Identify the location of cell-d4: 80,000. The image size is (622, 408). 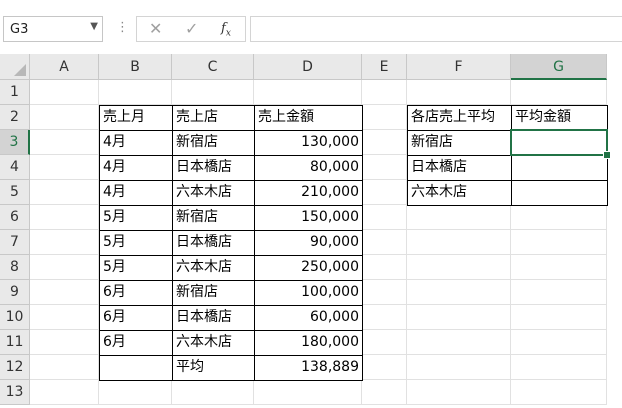
(308, 168).